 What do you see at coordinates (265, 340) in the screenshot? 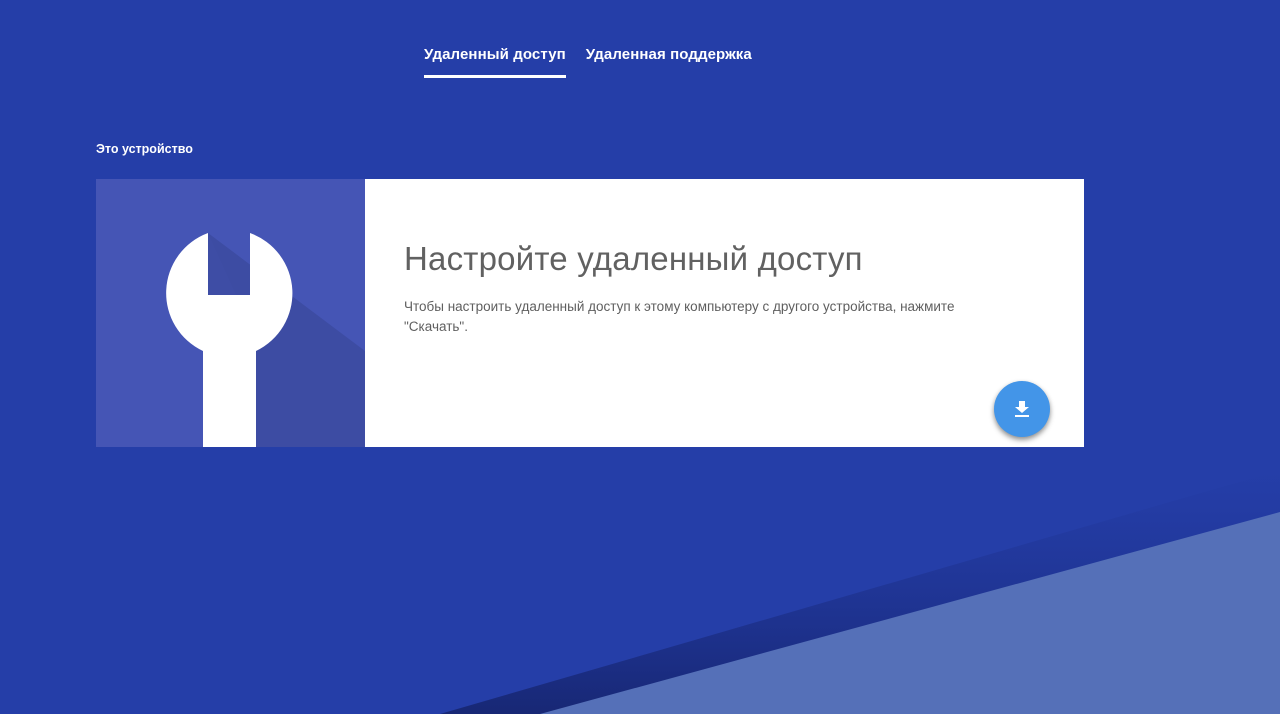
I see `wrench-icon` at bounding box center [265, 340].